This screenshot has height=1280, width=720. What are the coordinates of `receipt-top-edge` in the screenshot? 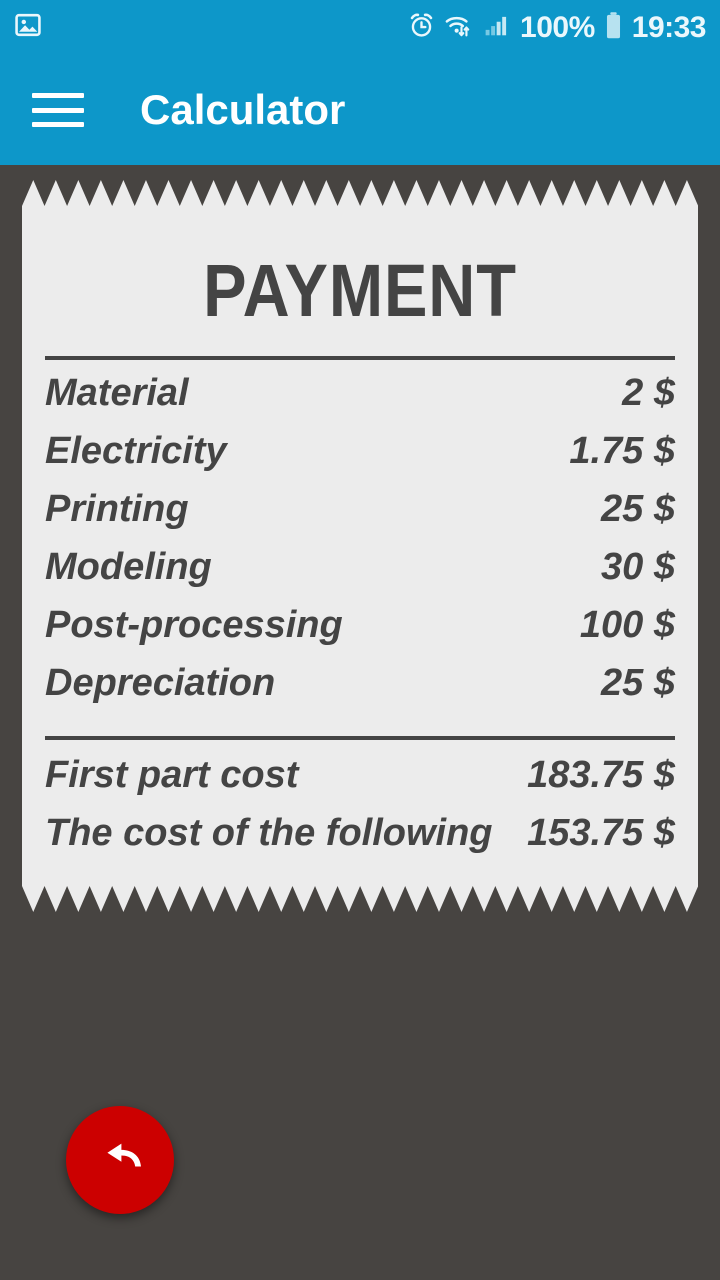 It's located at (360, 193).